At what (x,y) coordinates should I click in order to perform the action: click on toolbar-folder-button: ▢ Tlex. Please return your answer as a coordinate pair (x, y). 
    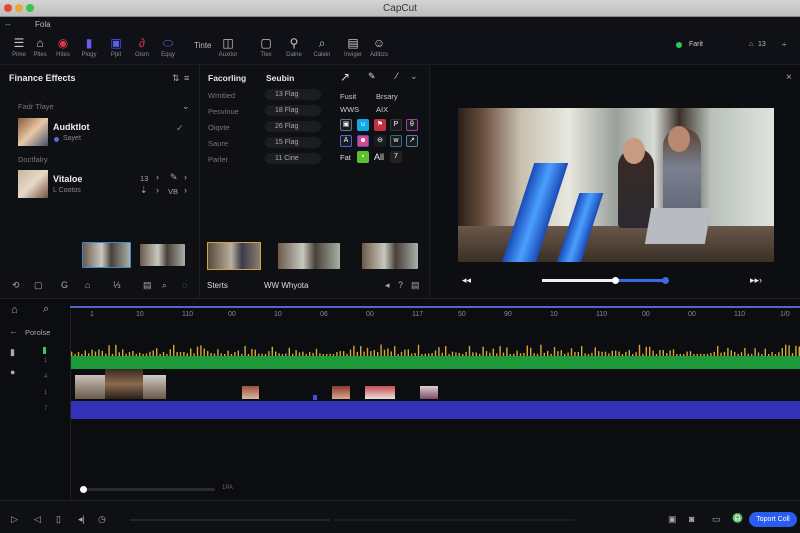
    Looking at the image, I should click on (266, 47).